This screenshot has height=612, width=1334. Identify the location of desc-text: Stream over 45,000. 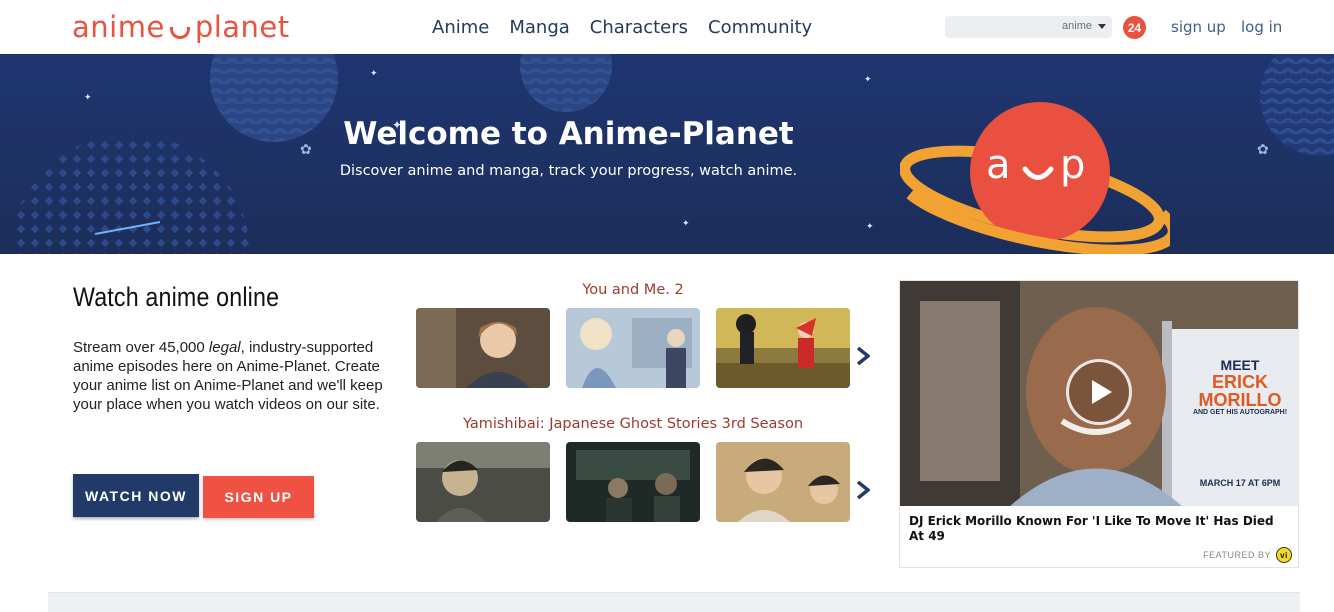
(141, 347).